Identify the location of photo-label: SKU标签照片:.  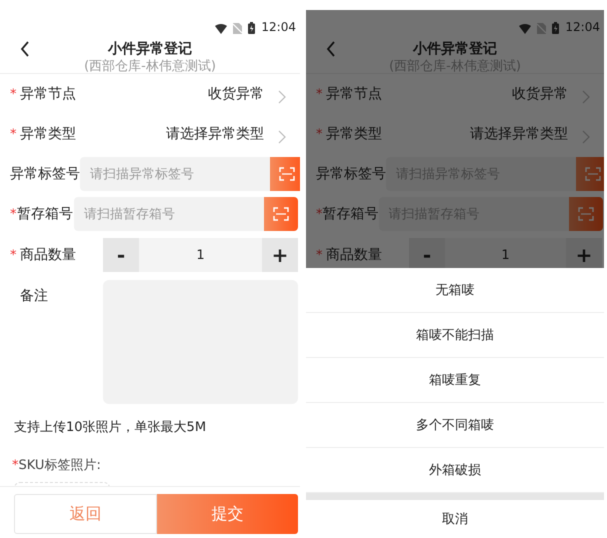
(59, 465).